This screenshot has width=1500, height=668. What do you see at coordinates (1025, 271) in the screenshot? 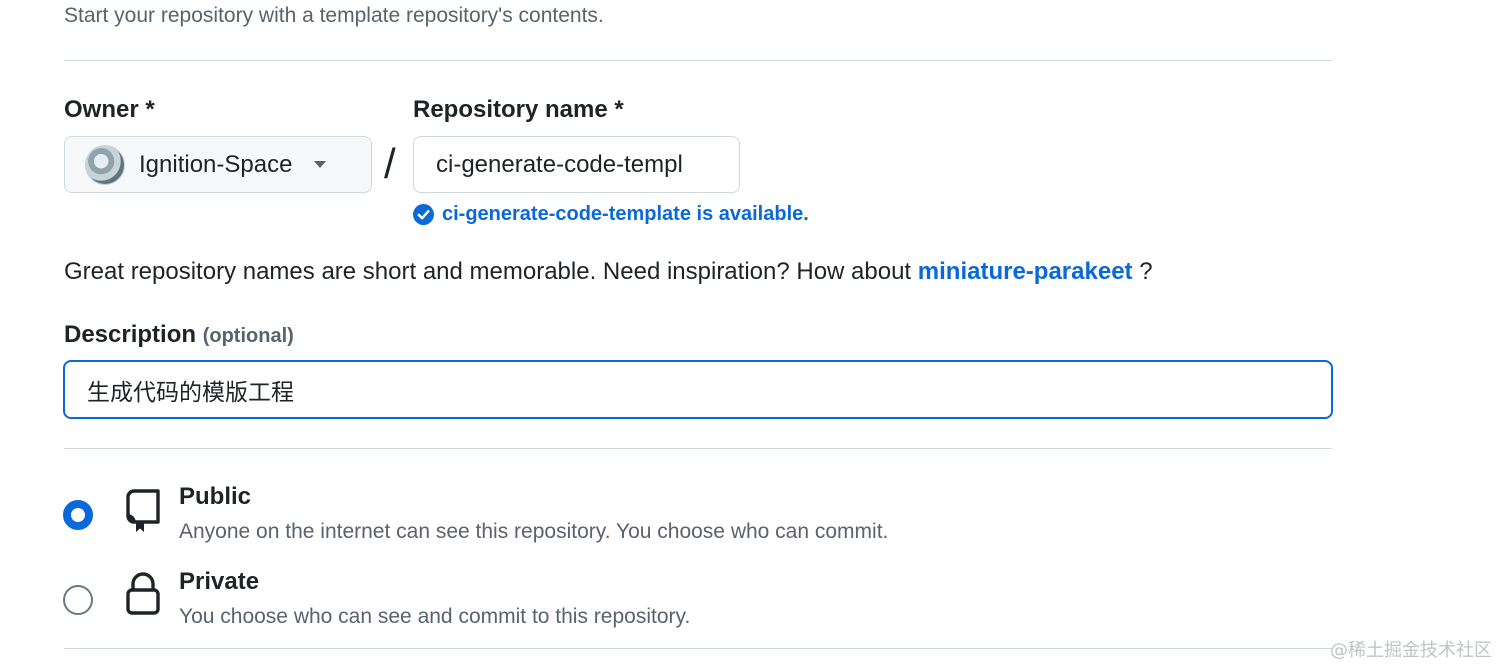
I see `suggested-name-link: miniature-parakeet` at bounding box center [1025, 271].